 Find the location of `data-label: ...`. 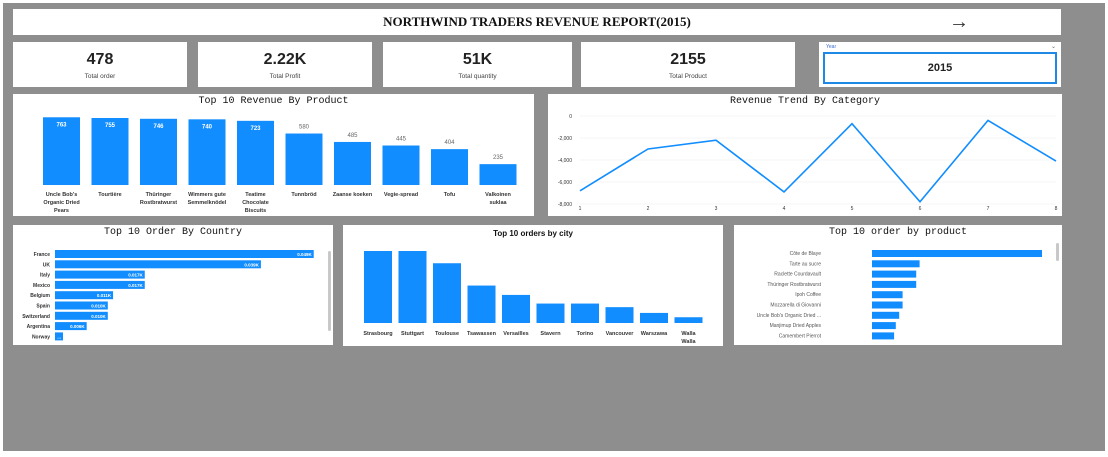

data-label: ... is located at coordinates (59, 336).